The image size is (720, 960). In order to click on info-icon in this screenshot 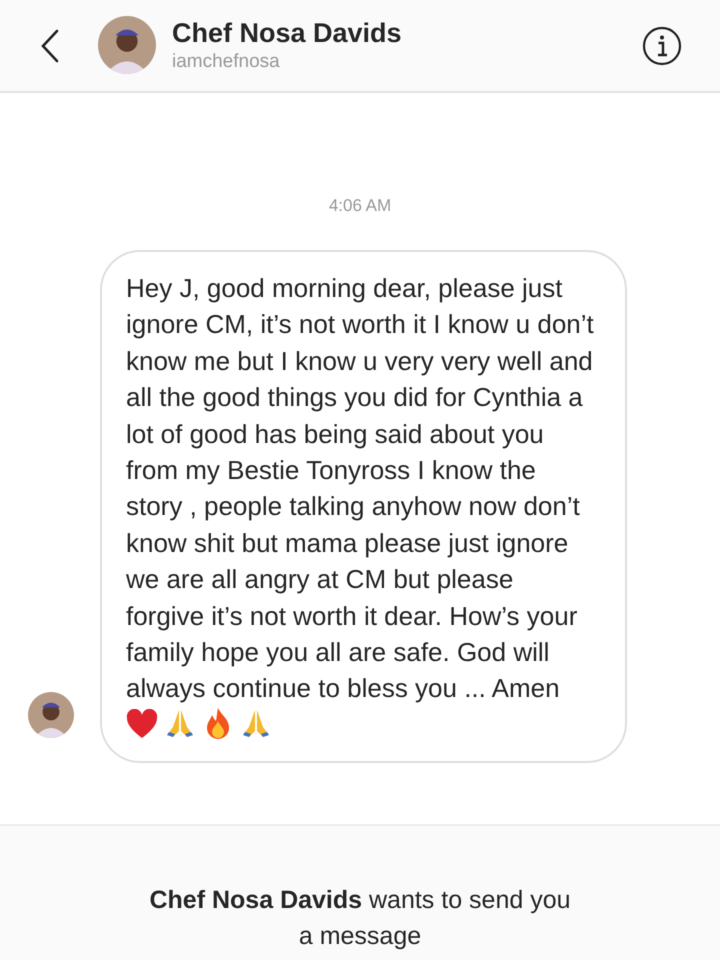, I will do `click(662, 46)`.